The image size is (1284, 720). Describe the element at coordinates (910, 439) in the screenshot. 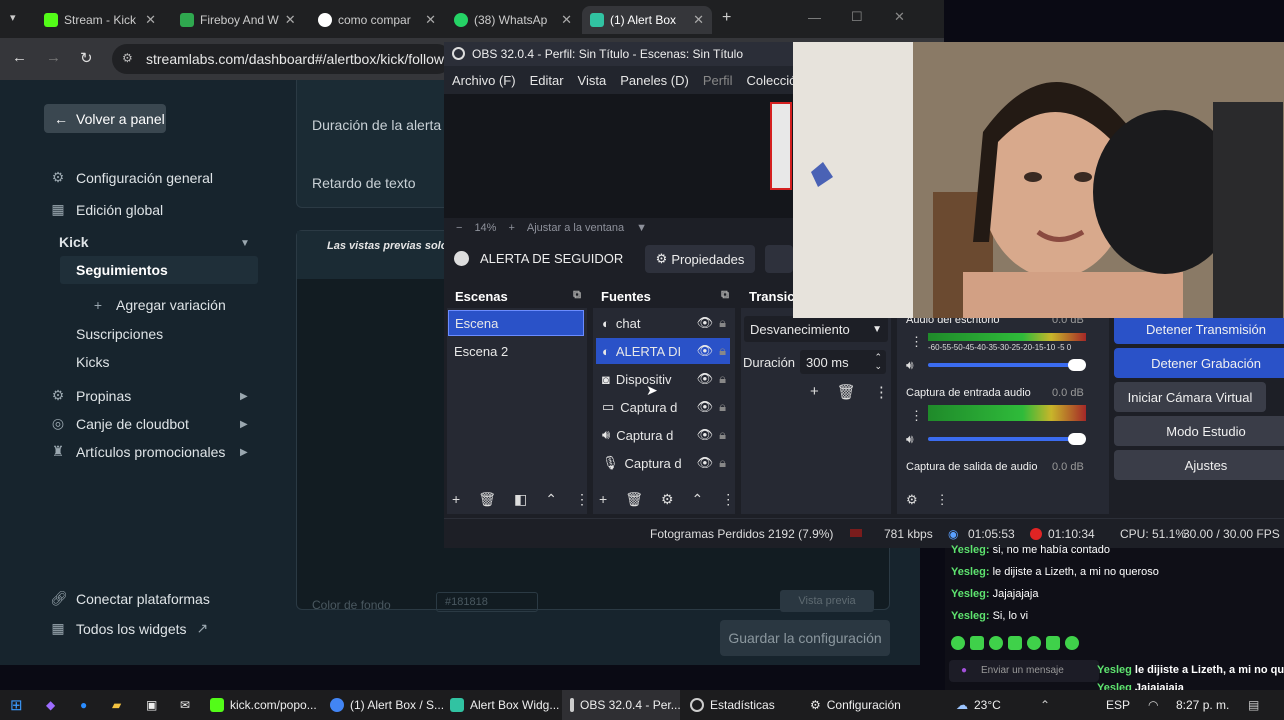

I see `speaker-icon: 🔊︎` at that location.